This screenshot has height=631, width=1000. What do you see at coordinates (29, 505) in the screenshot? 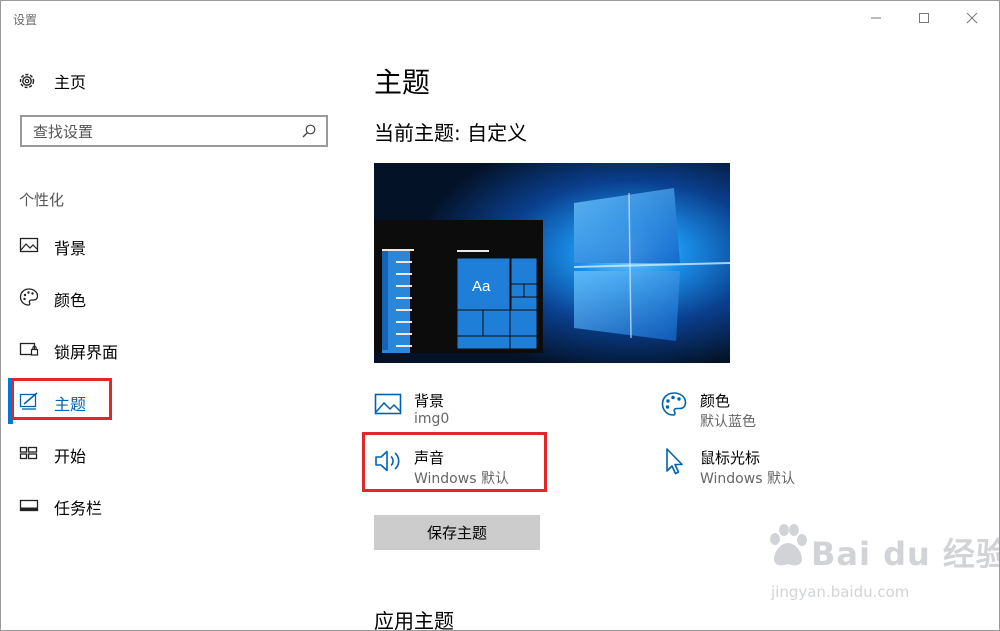
I see `taskbar-icon` at bounding box center [29, 505].